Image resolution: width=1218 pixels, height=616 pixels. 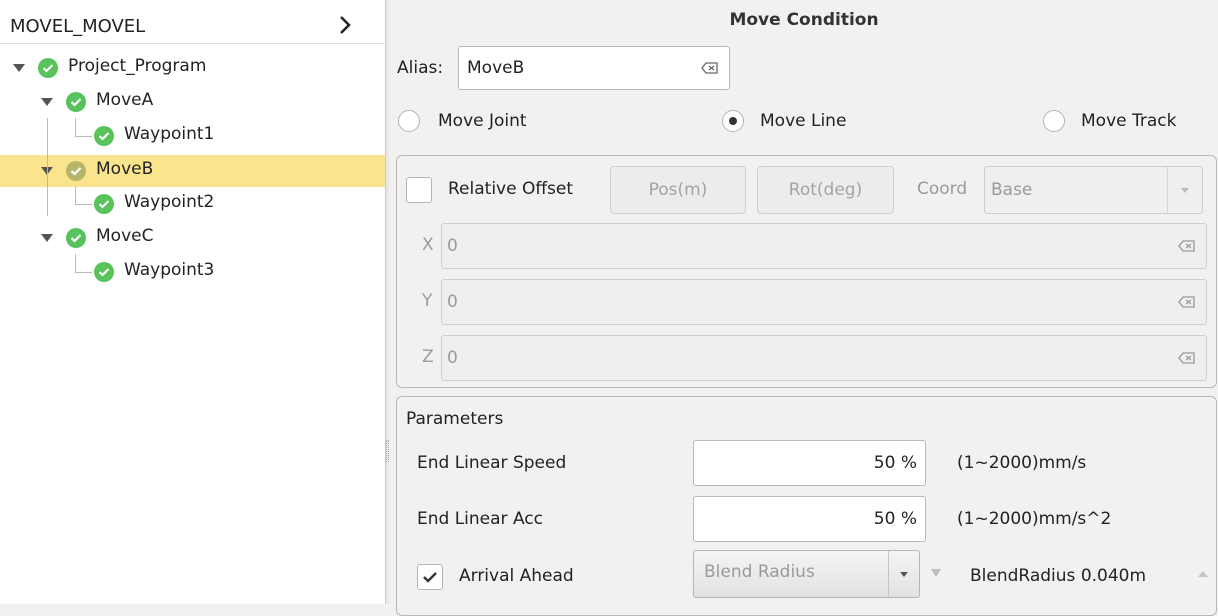 I want to click on move-line-label: Move Line, so click(x=803, y=121).